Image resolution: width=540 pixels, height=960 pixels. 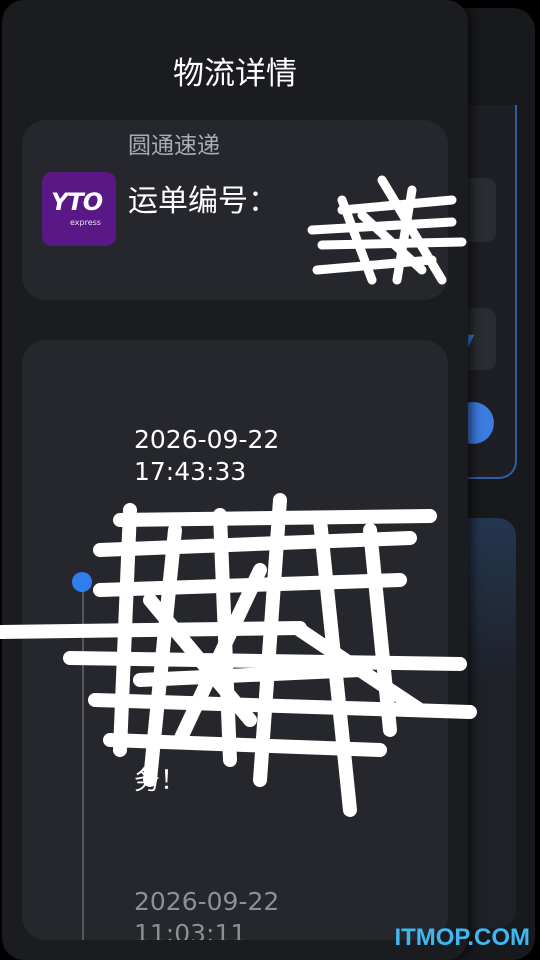 What do you see at coordinates (174, 146) in the screenshot?
I see `courier-name: 圆通速递` at bounding box center [174, 146].